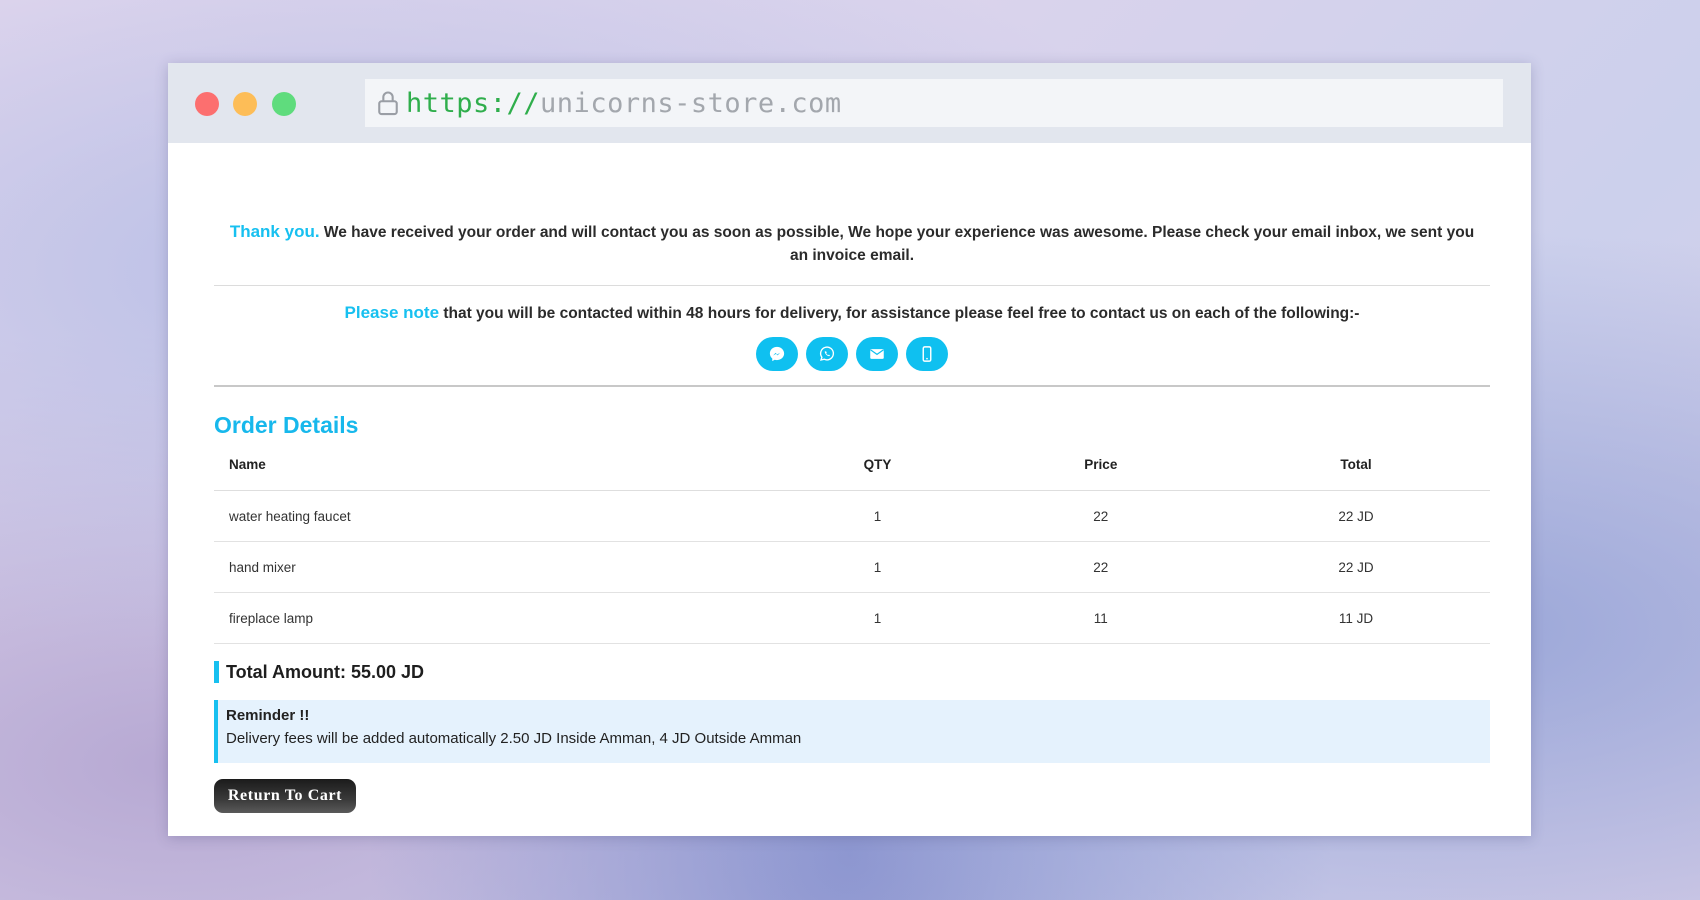 The image size is (1700, 900). I want to click on item-price: 11, so click(1101, 618).